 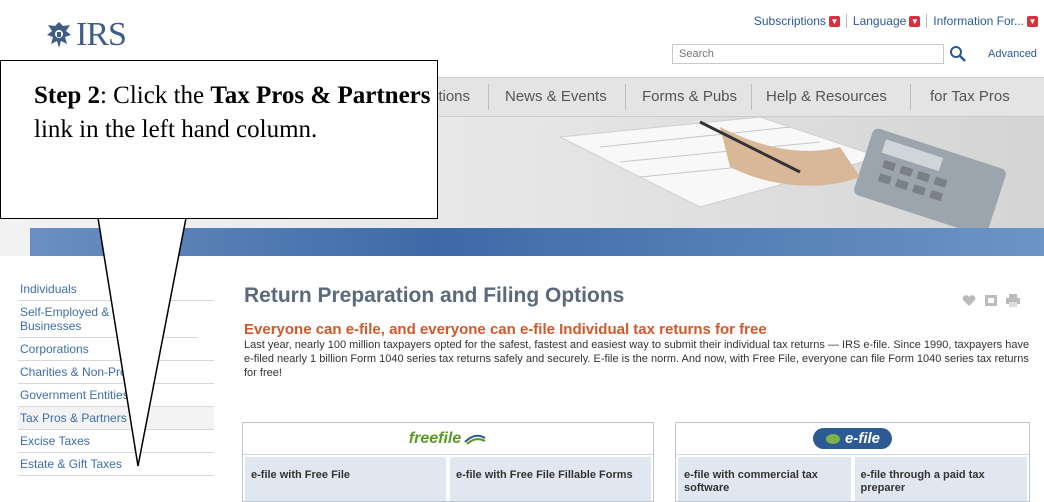 What do you see at coordinates (116, 395) in the screenshot?
I see `sidebar-item-government: Government Entities` at bounding box center [116, 395].